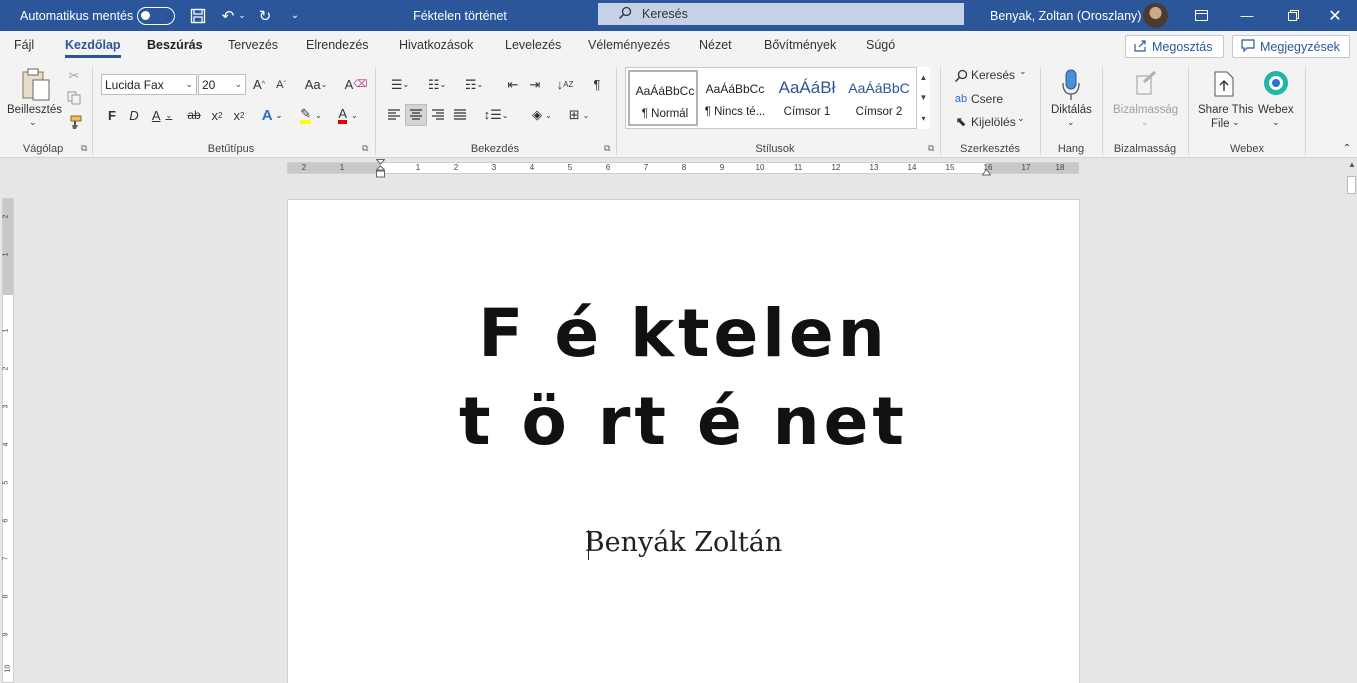  I want to click on format-painter-icon, so click(74, 122).